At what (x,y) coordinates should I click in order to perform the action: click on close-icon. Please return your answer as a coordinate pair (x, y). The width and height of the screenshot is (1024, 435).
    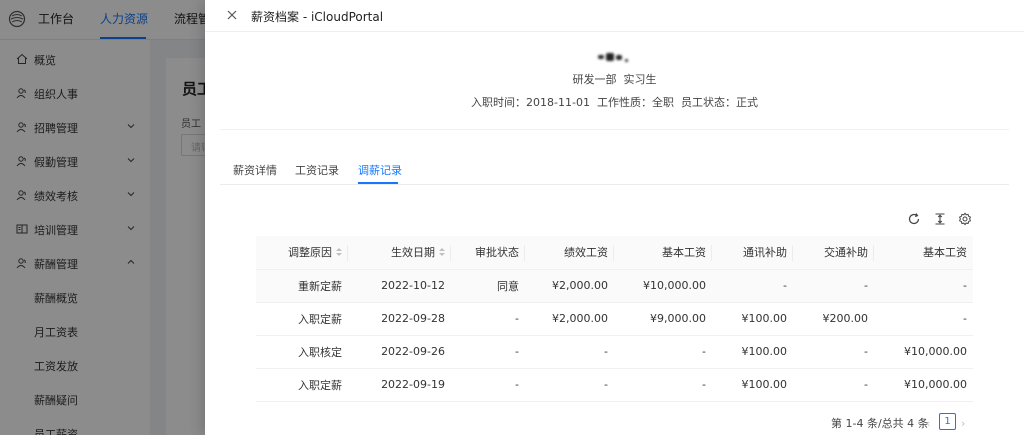
    Looking at the image, I should click on (232, 15).